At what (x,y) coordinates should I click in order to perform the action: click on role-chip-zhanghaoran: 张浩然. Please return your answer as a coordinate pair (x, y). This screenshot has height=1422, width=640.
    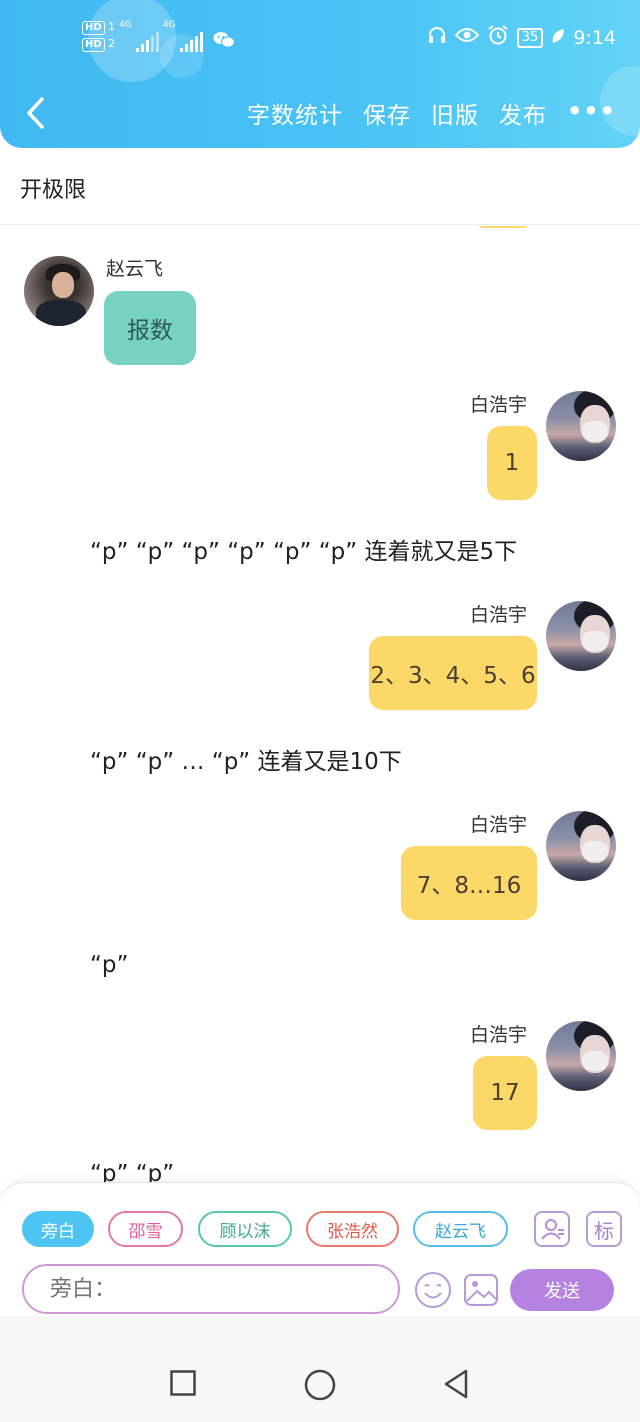
    Looking at the image, I should click on (352, 1229).